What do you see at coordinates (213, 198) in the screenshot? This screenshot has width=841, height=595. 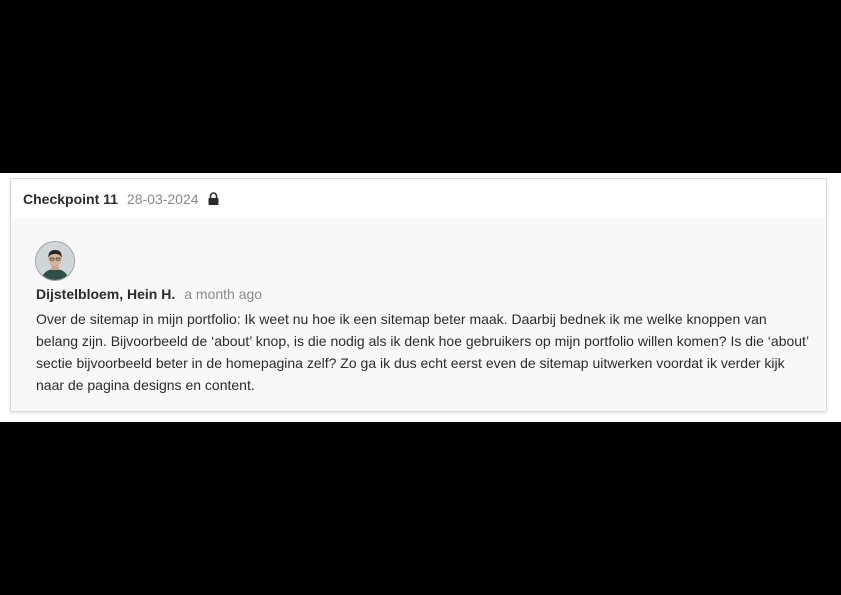 I see `lock-icon` at bounding box center [213, 198].